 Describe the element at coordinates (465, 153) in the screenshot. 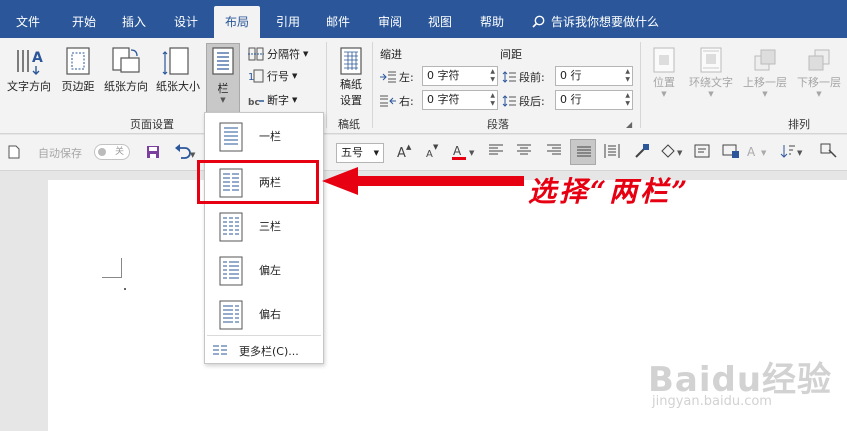

I see `font-color-icon: A ▼` at that location.